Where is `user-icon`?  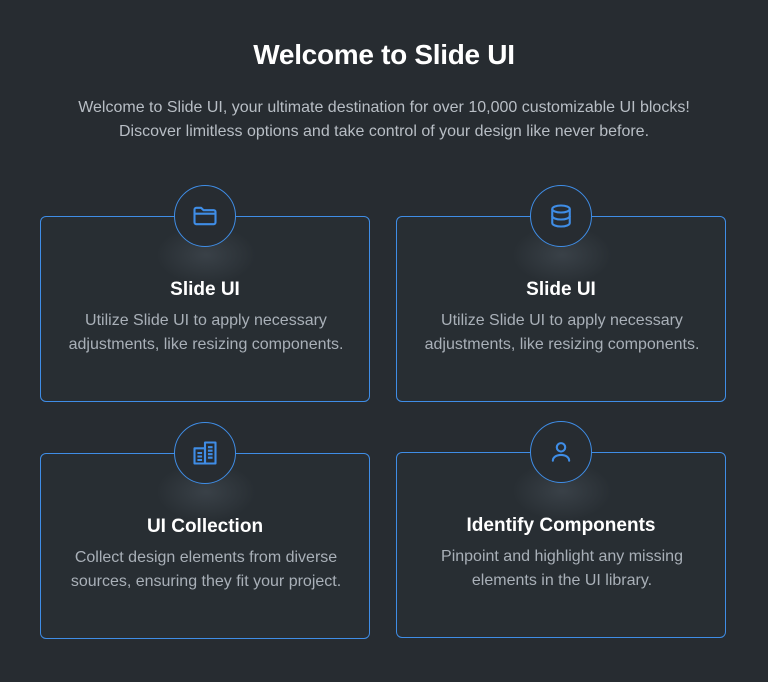
user-icon is located at coordinates (561, 452).